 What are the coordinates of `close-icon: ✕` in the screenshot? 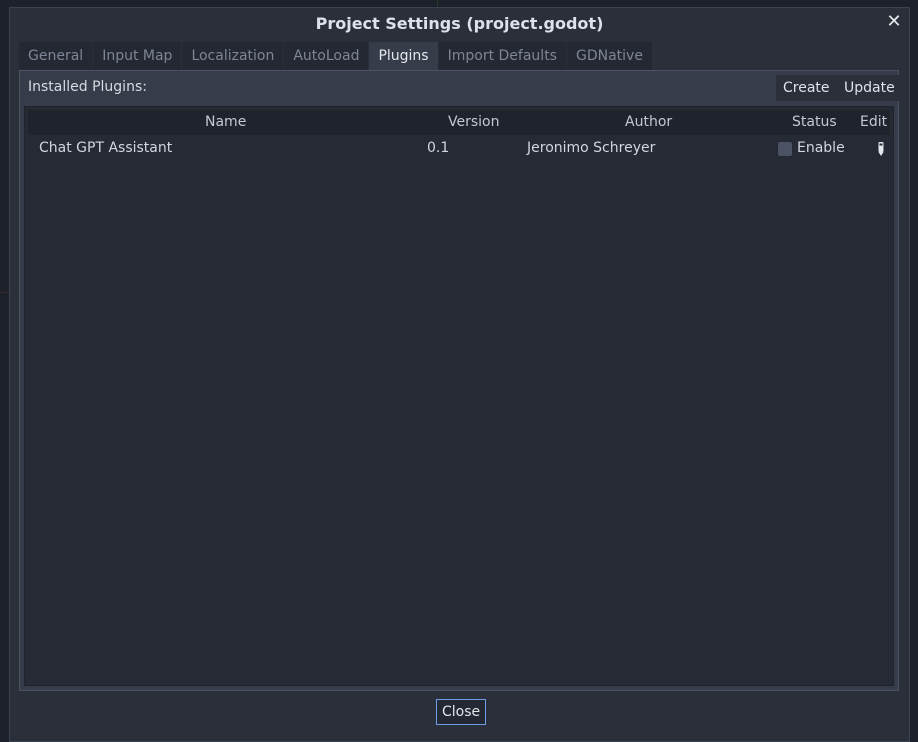 It's located at (894, 22).